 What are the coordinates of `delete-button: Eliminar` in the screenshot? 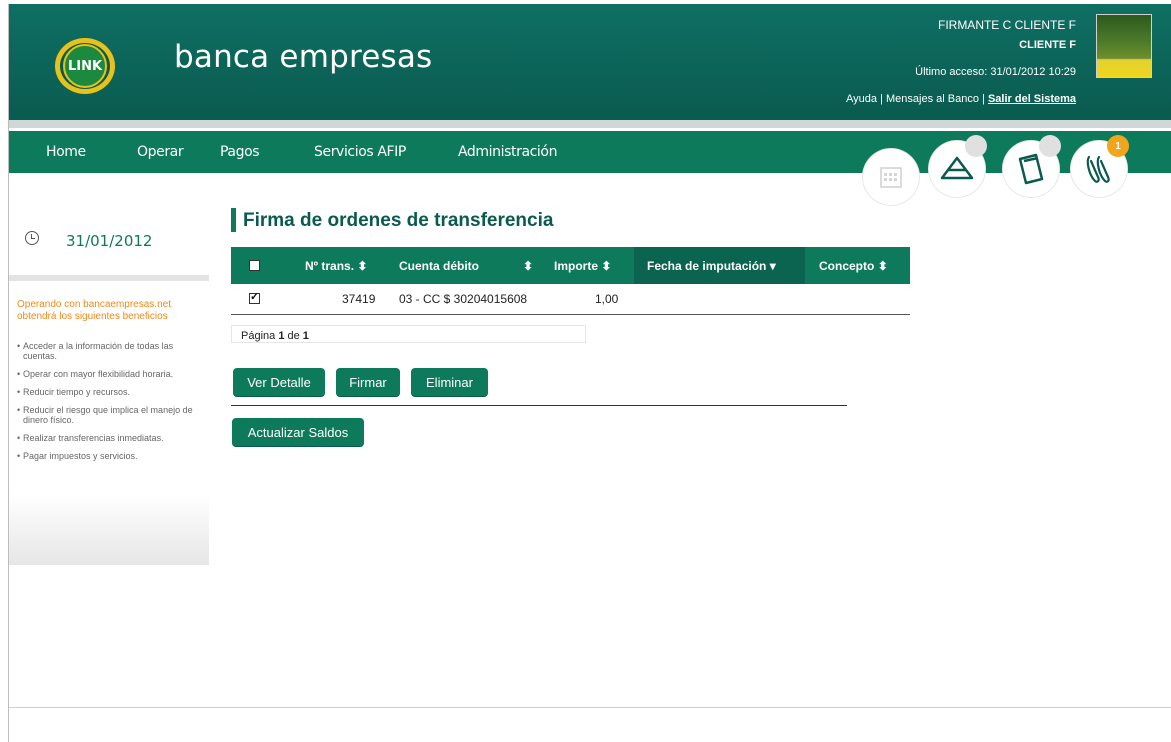 It's located at (449, 382).